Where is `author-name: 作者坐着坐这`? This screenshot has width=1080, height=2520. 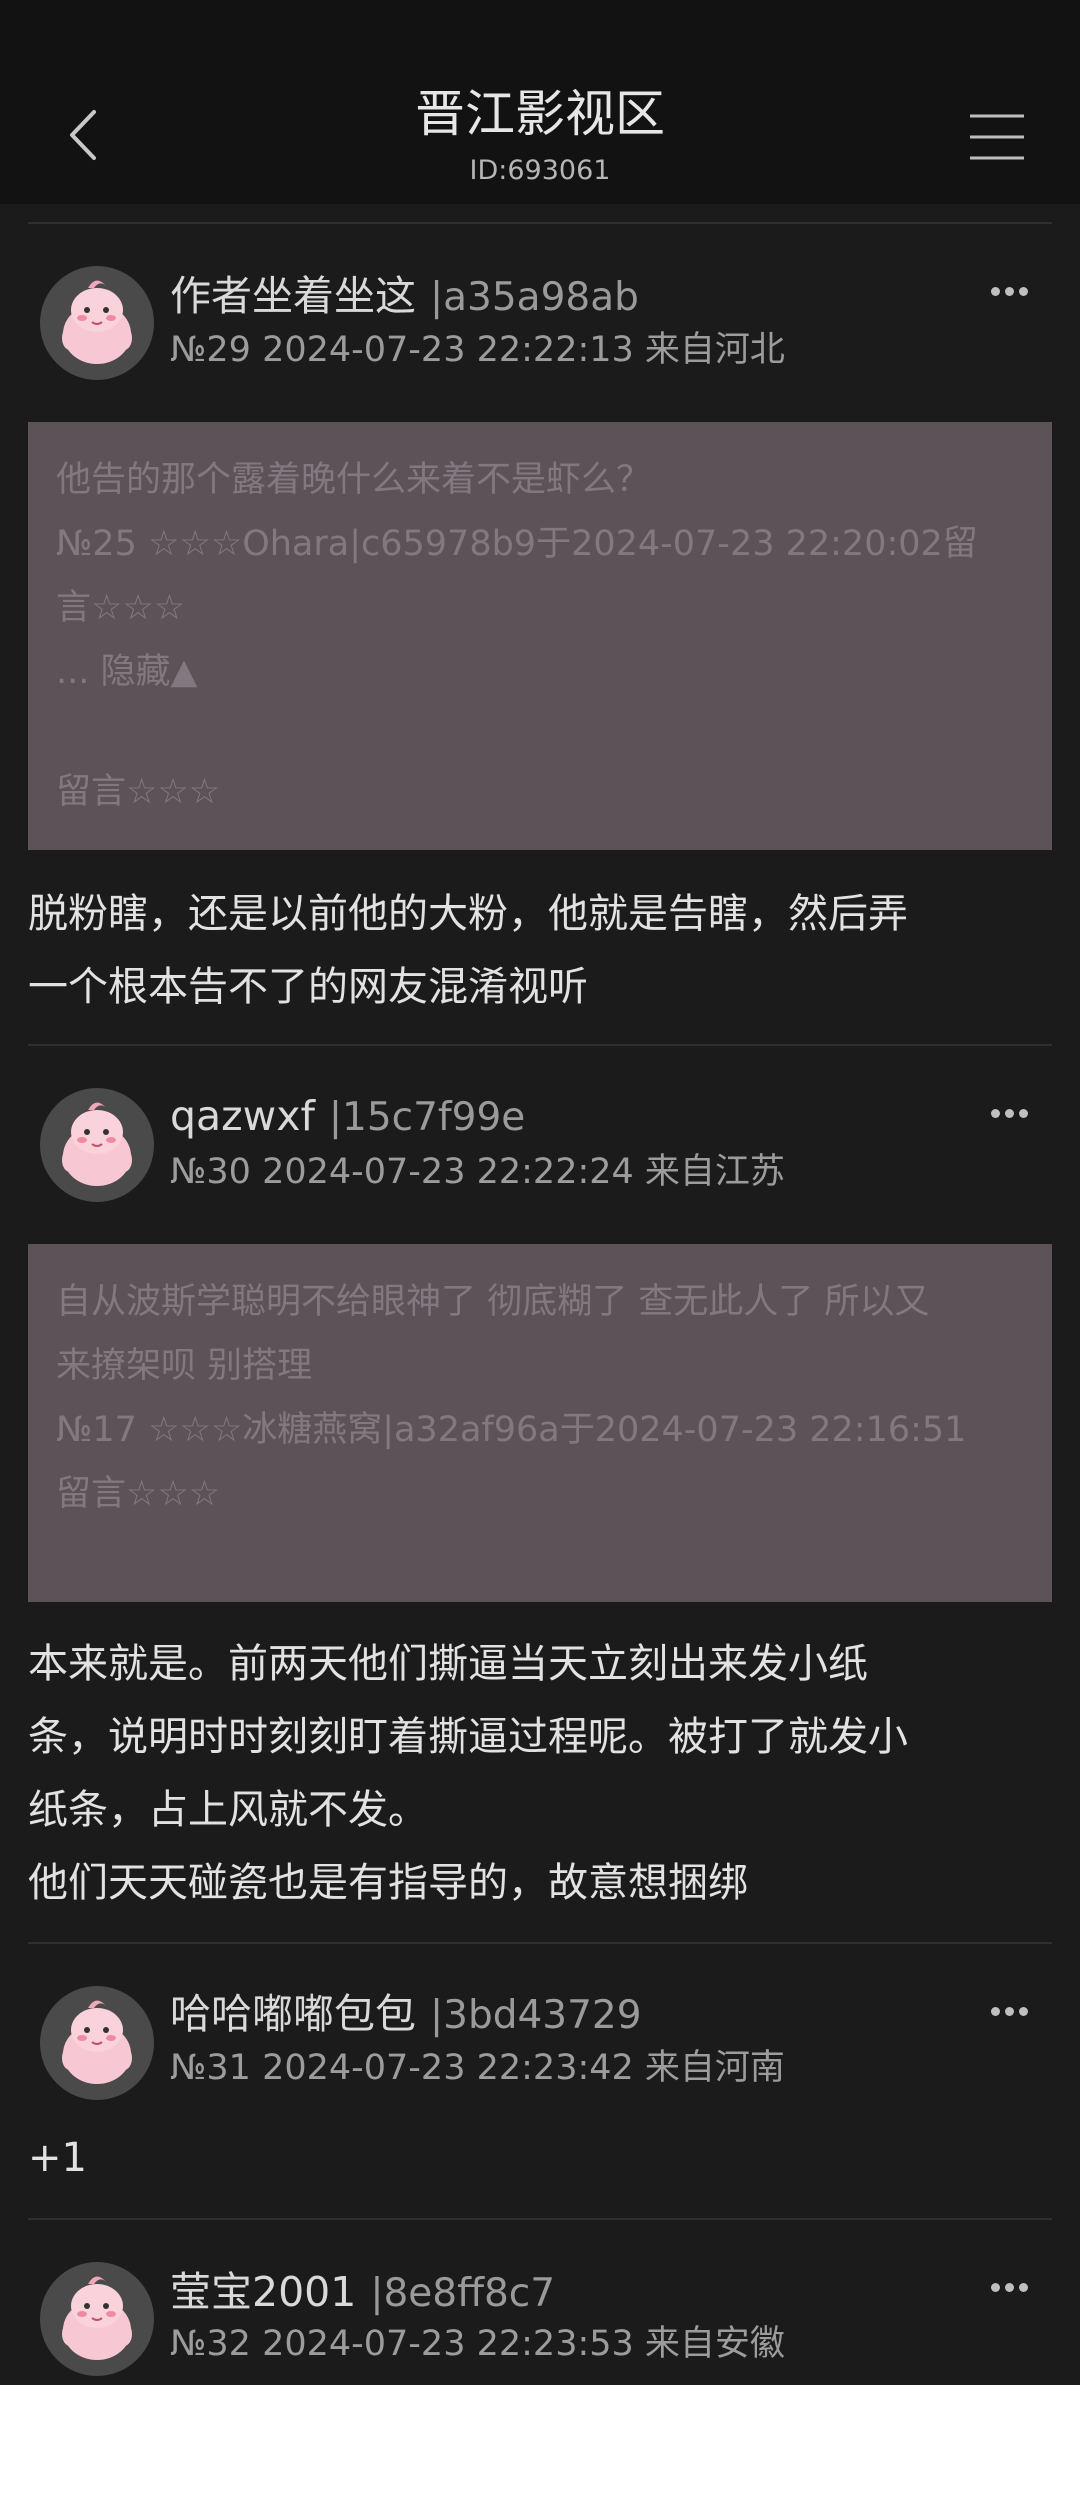
author-name: 作者坐着坐这 is located at coordinates (293, 296).